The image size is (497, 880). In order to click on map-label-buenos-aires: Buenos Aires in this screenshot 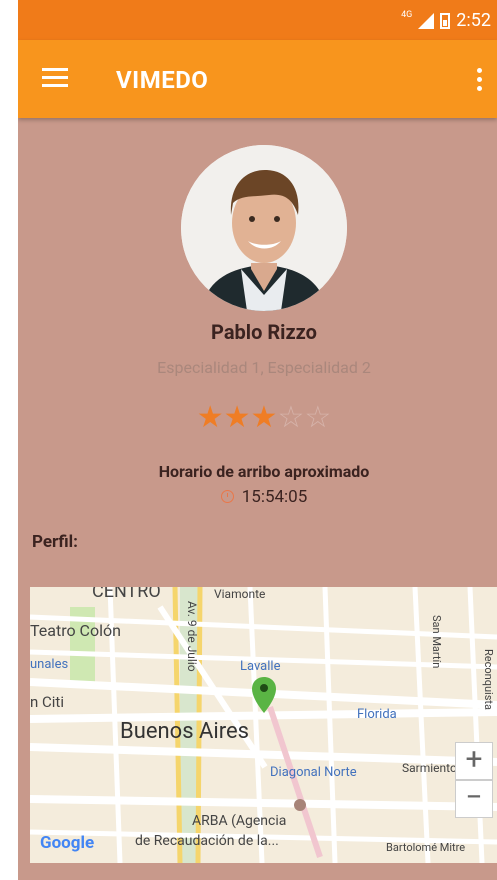, I will do `click(184, 731)`.